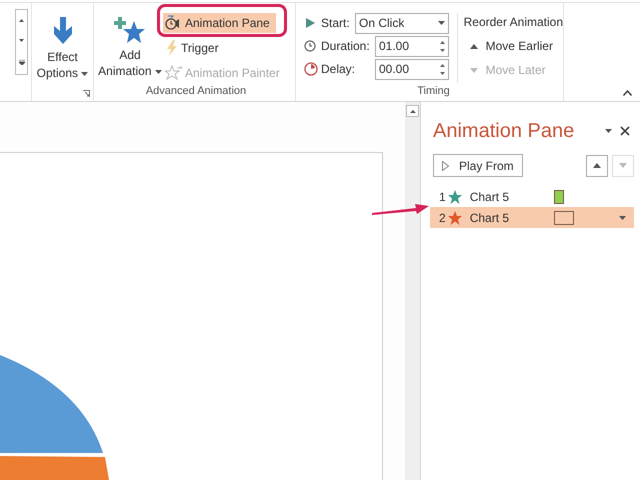 The width and height of the screenshot is (640, 480). I want to click on pane-title: Animation Pane, so click(503, 131).